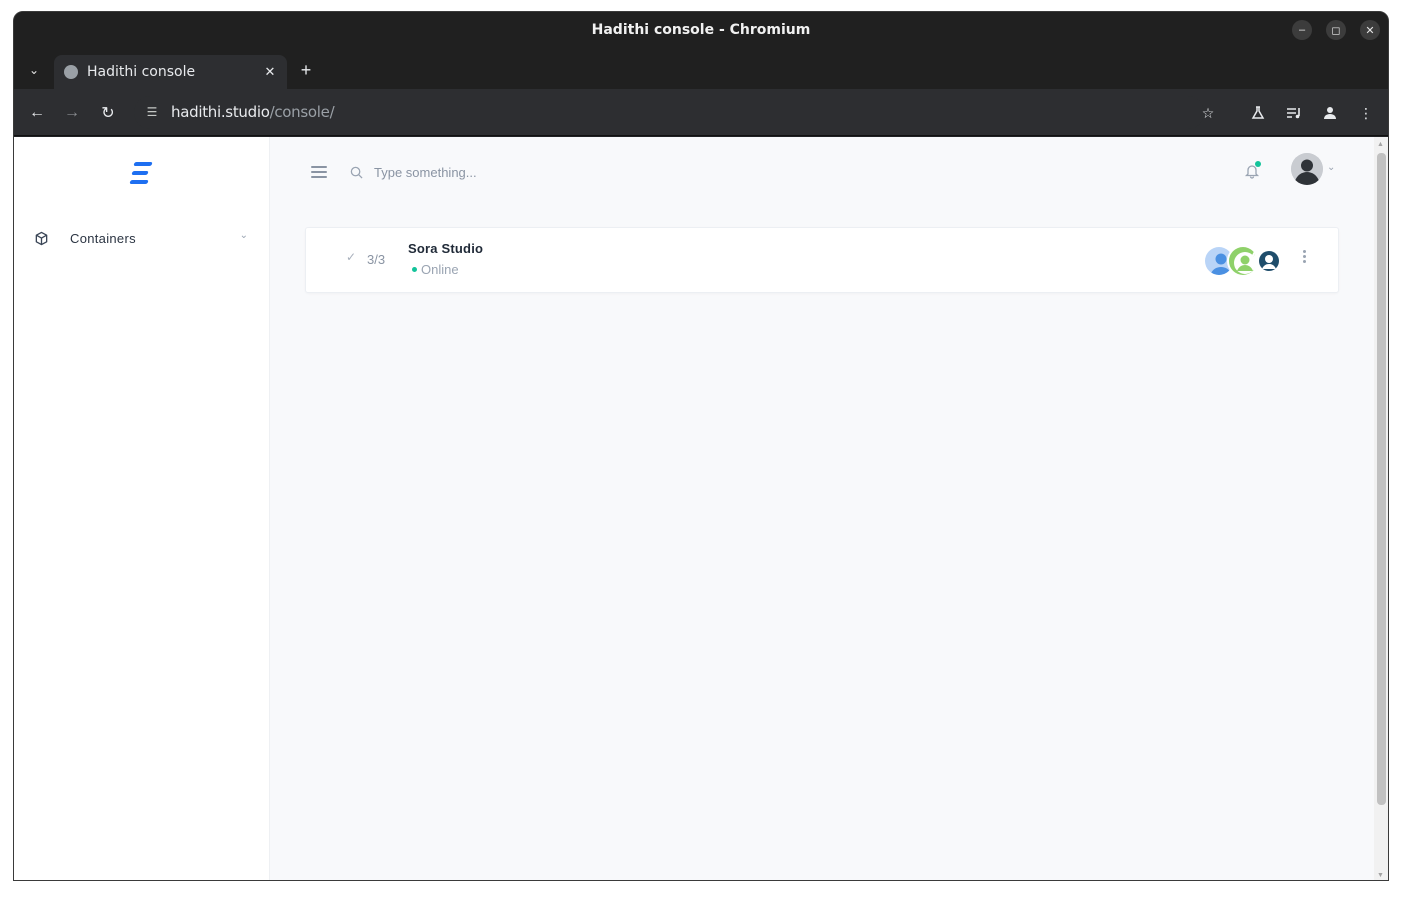 The height and width of the screenshot is (897, 1402). What do you see at coordinates (1243, 262) in the screenshot?
I see `member-avatars` at bounding box center [1243, 262].